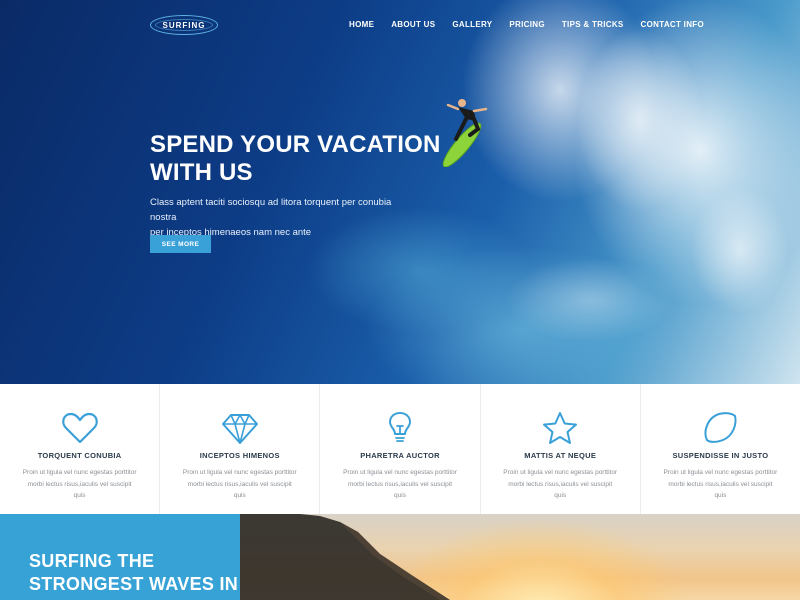 The image size is (800, 600). I want to click on bottom-title-line2: STRONGEST WAVES IN, so click(134, 584).